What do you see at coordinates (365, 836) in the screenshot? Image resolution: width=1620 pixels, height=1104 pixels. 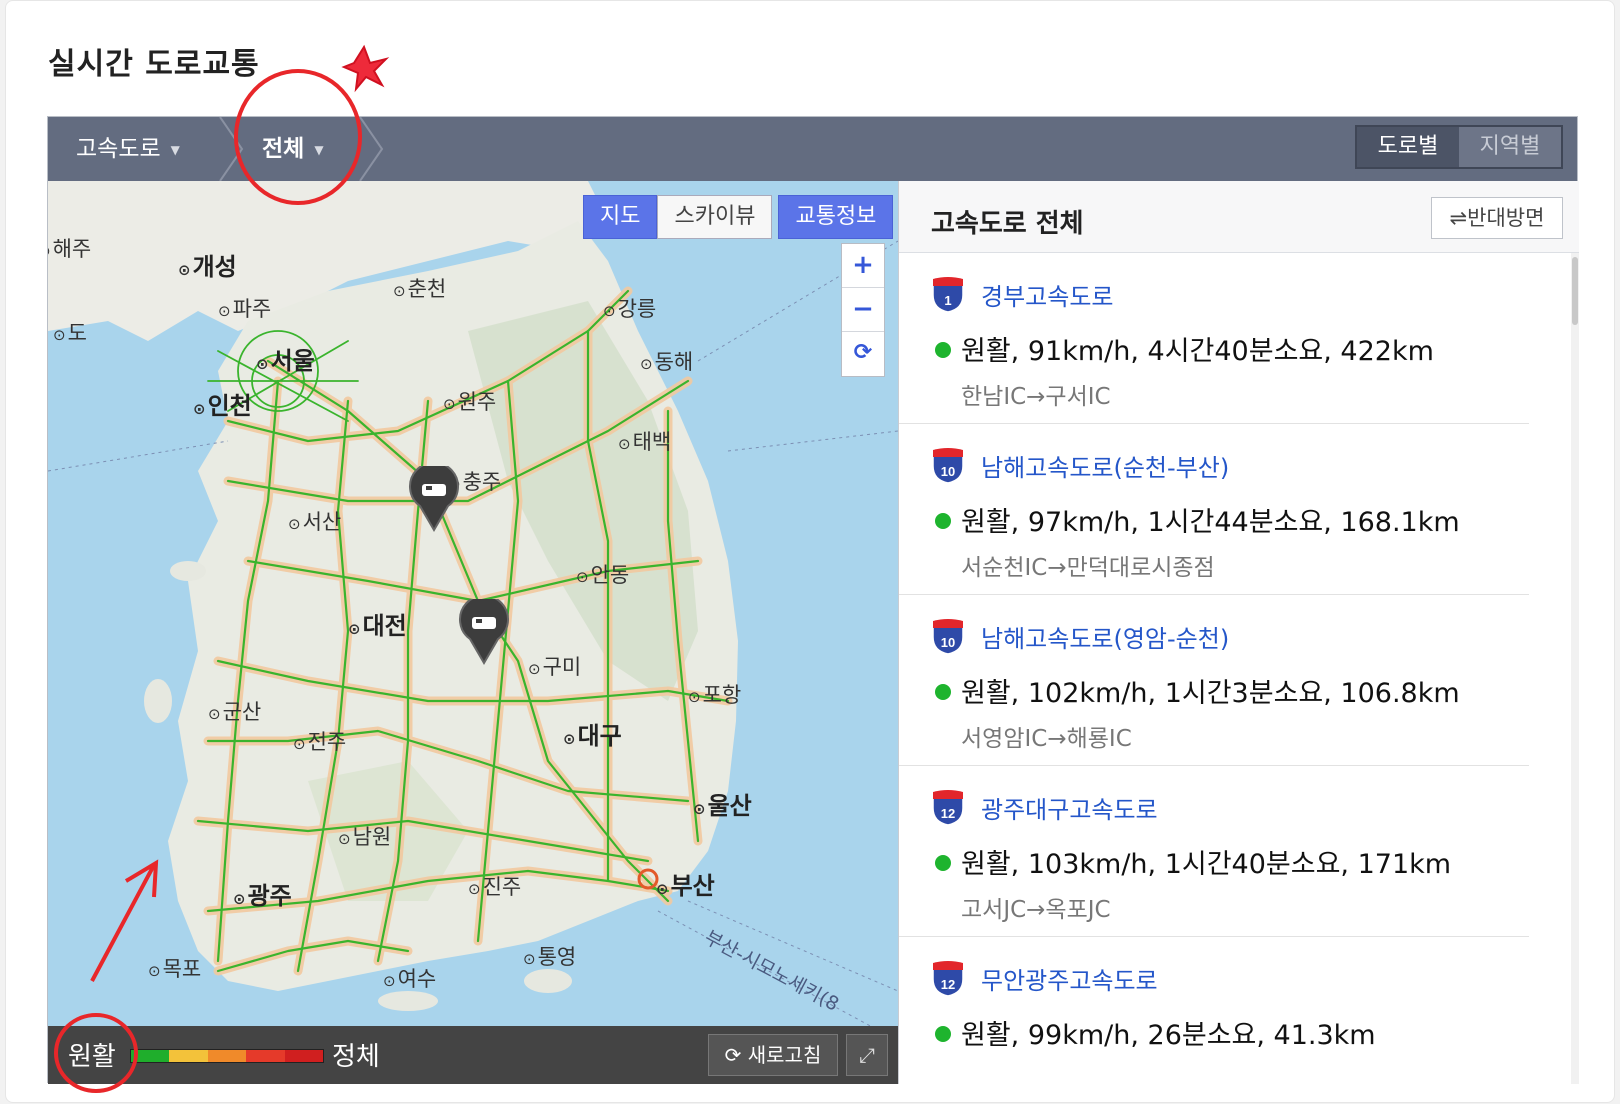 I see `city-label: 남원` at bounding box center [365, 836].